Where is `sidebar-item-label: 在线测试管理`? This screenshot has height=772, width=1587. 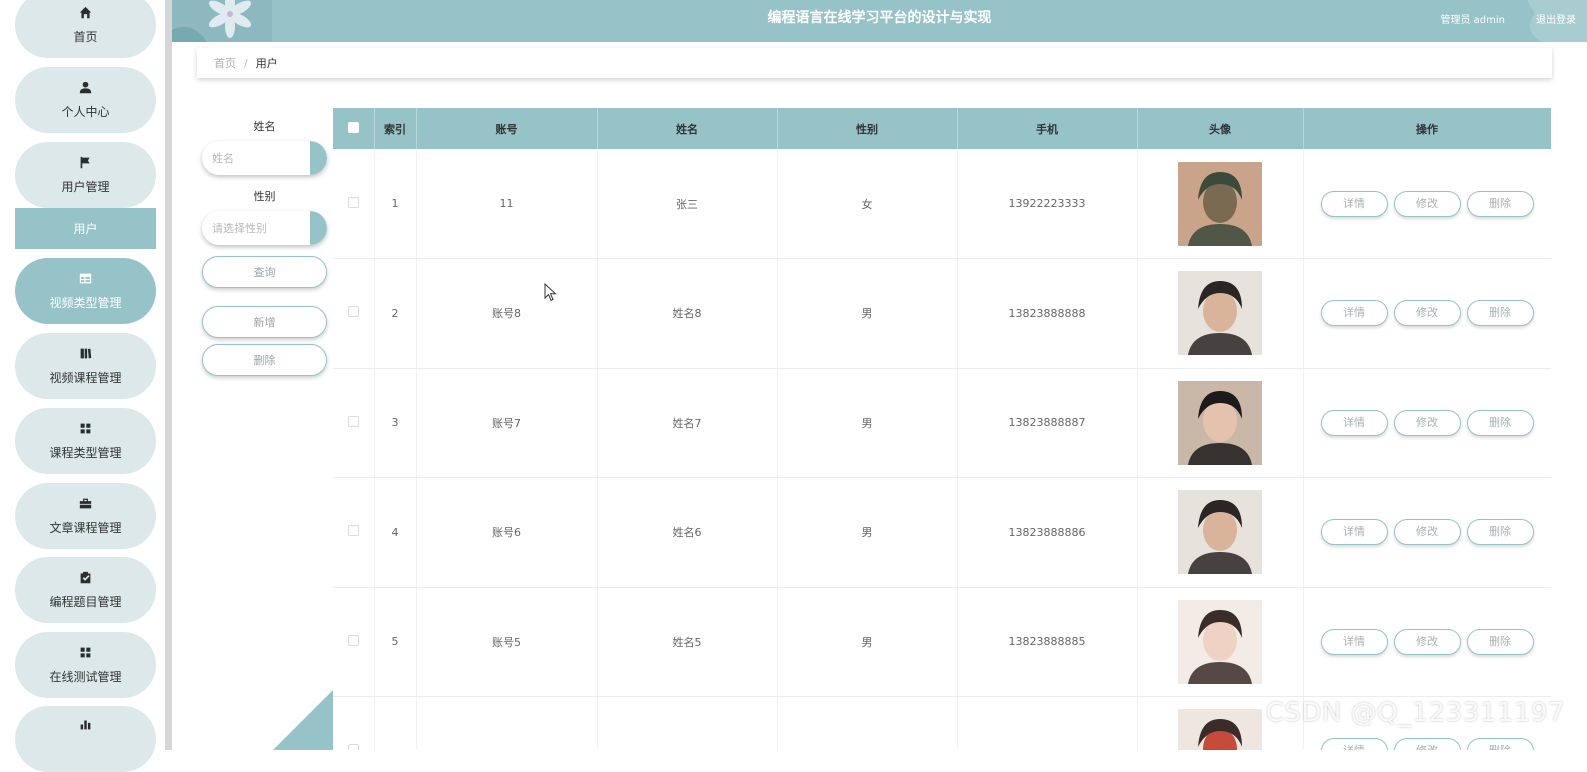
sidebar-item-label: 在线测试管理 is located at coordinates (85, 676).